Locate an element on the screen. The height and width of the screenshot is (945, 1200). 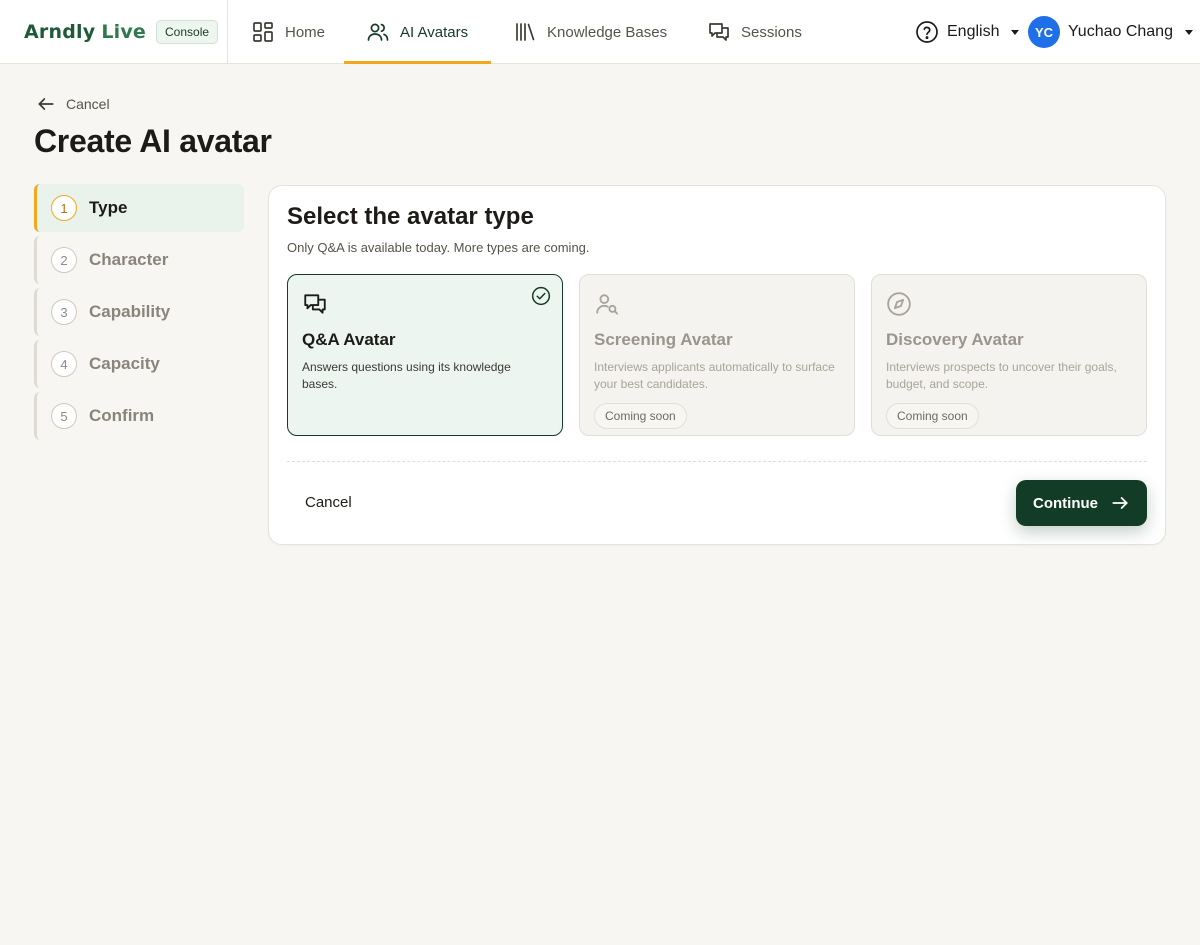
arrow-left-icon is located at coordinates (46, 104).